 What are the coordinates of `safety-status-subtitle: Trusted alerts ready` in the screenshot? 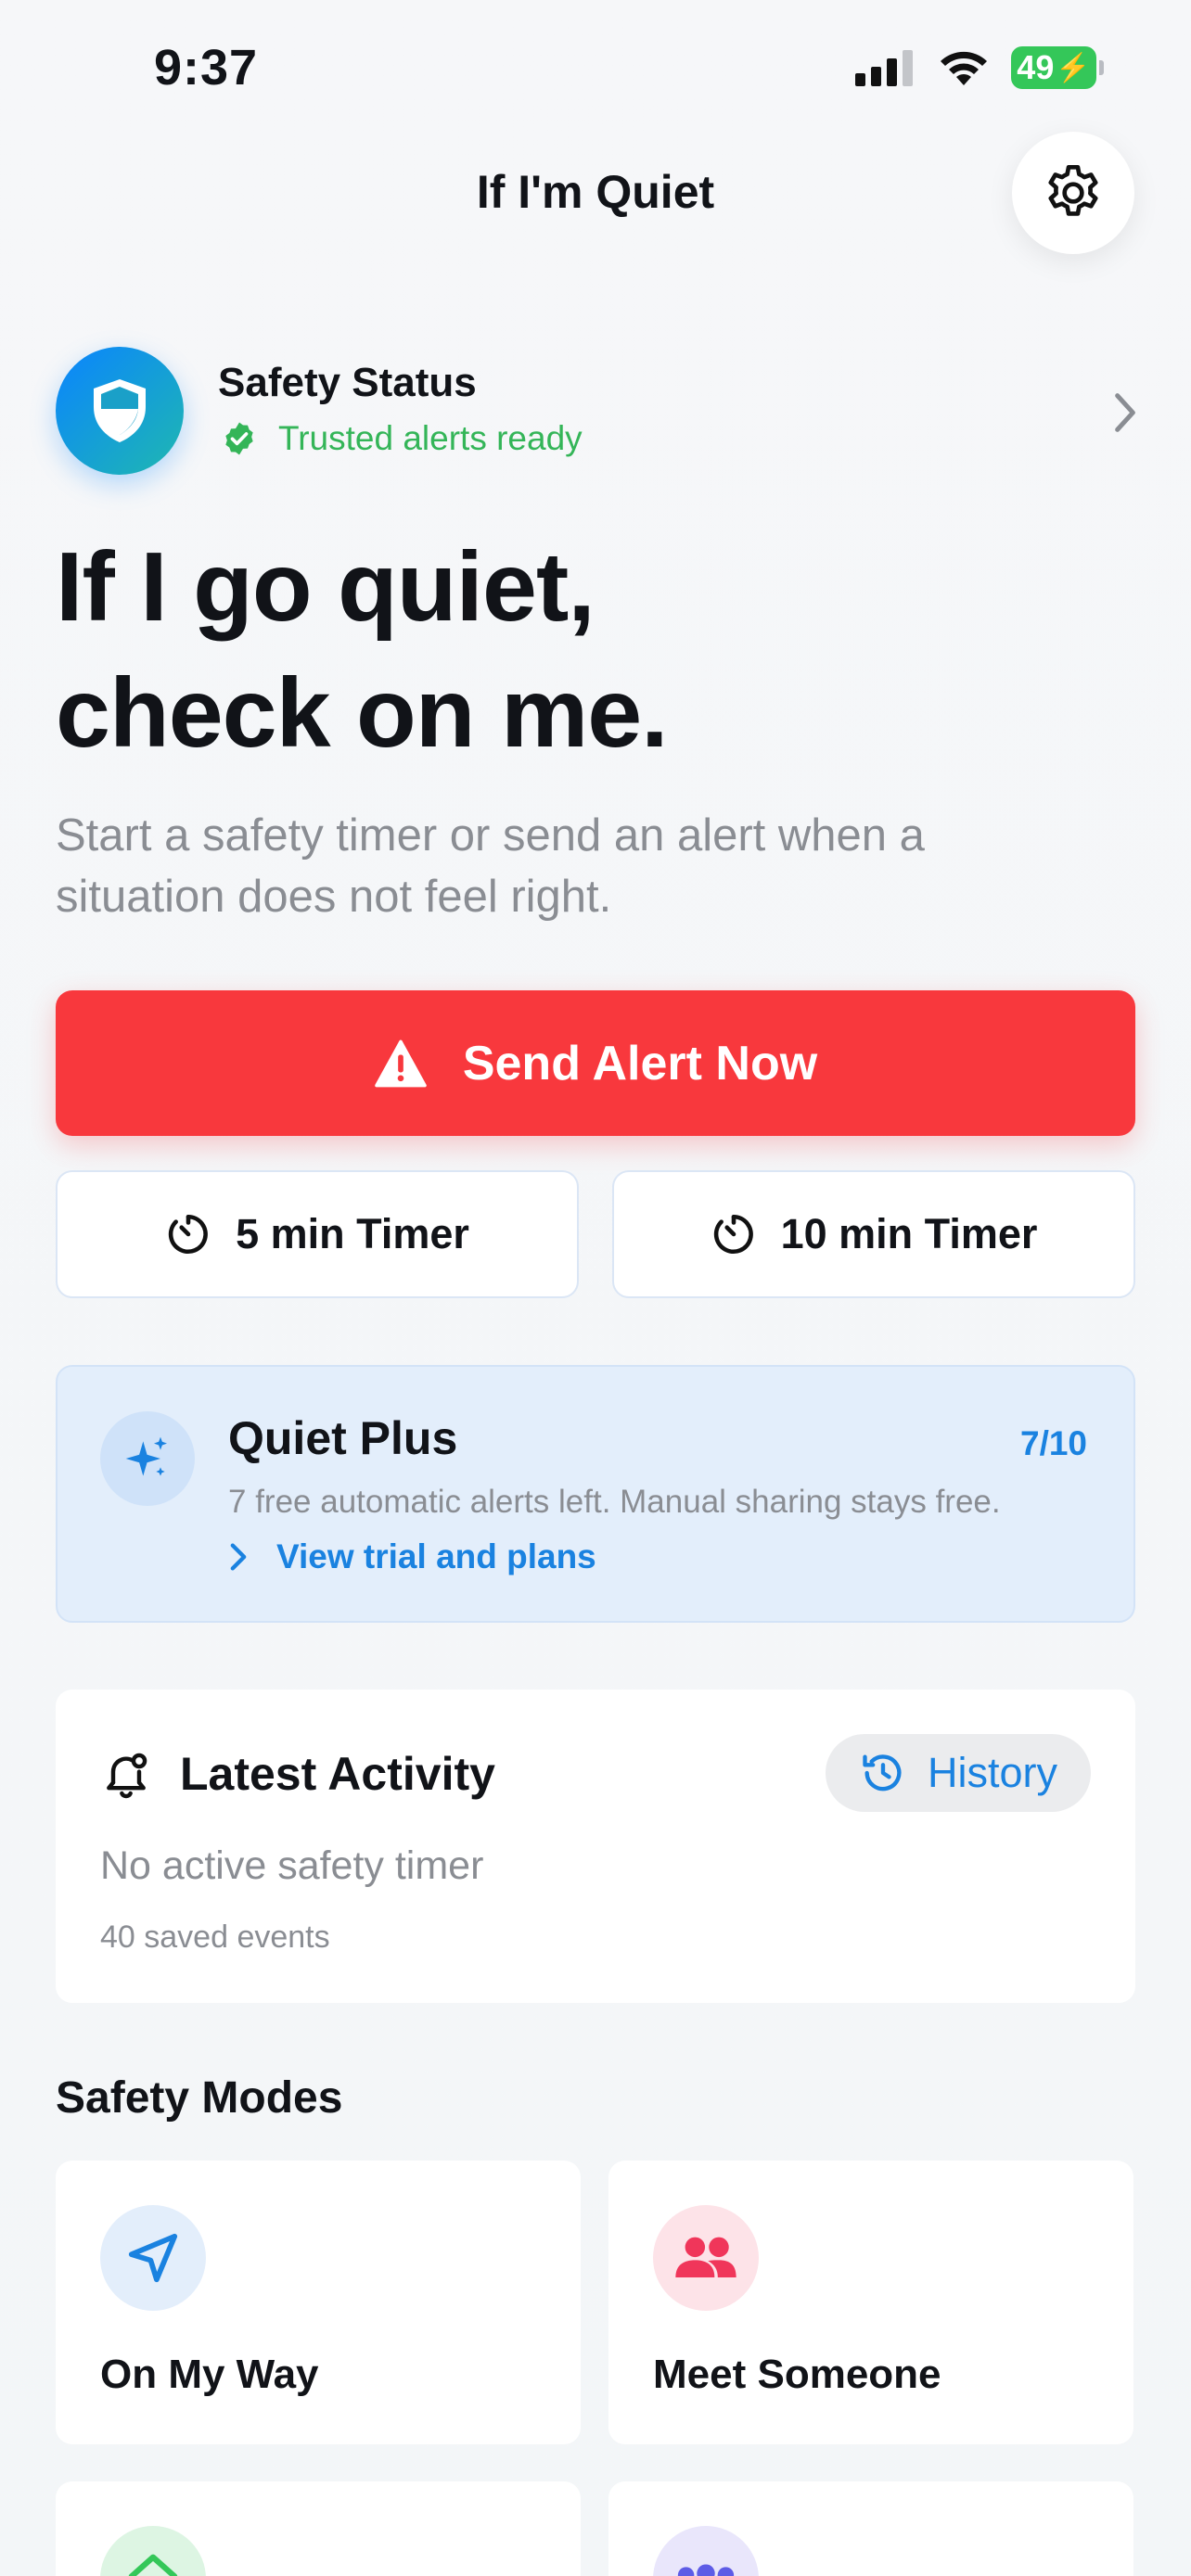 It's located at (402, 438).